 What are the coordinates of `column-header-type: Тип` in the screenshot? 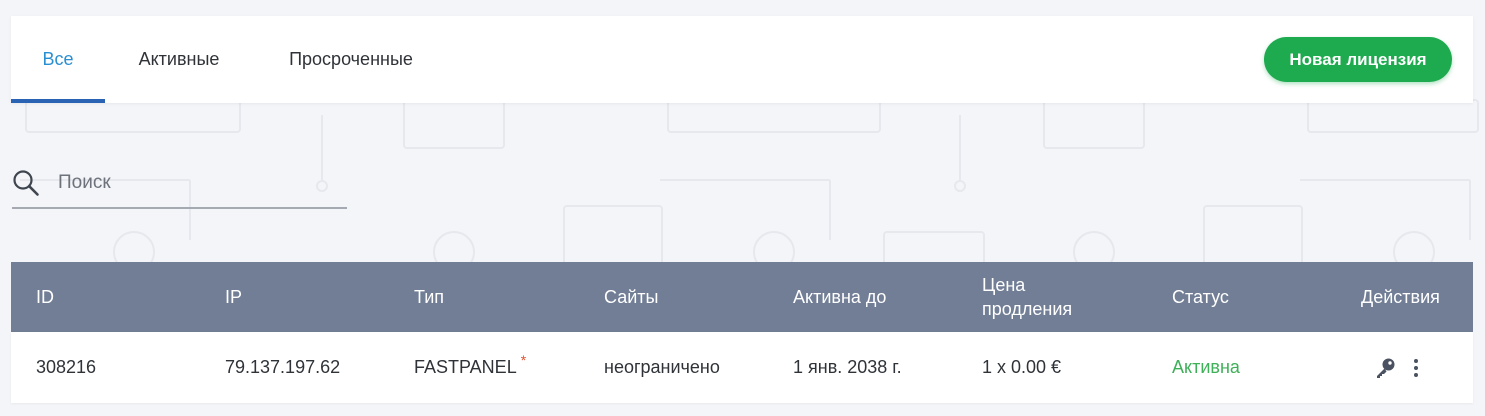 It's located at (429, 297).